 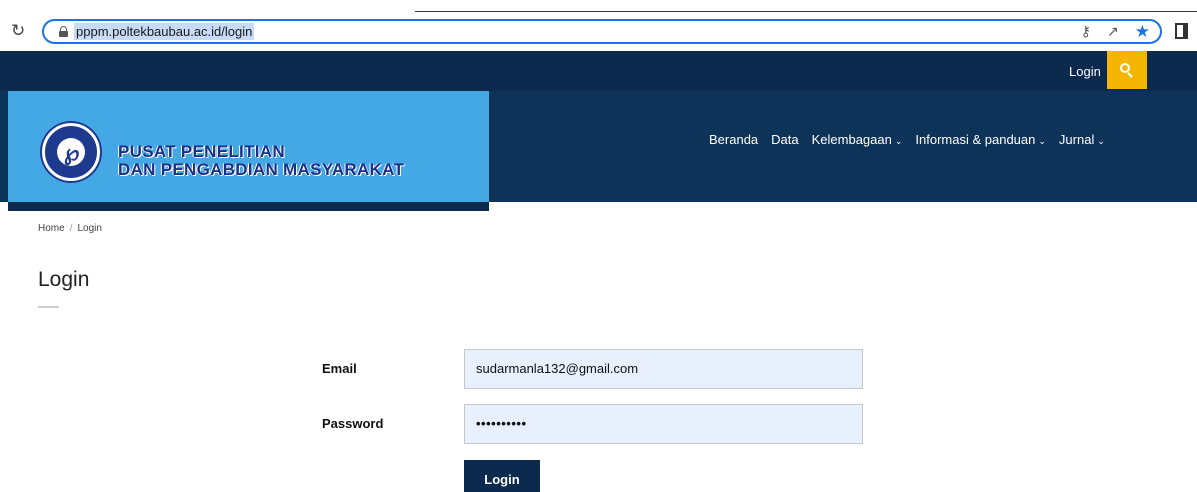 What do you see at coordinates (1086, 32) in the screenshot?
I see `key-icon: ⚷` at bounding box center [1086, 32].